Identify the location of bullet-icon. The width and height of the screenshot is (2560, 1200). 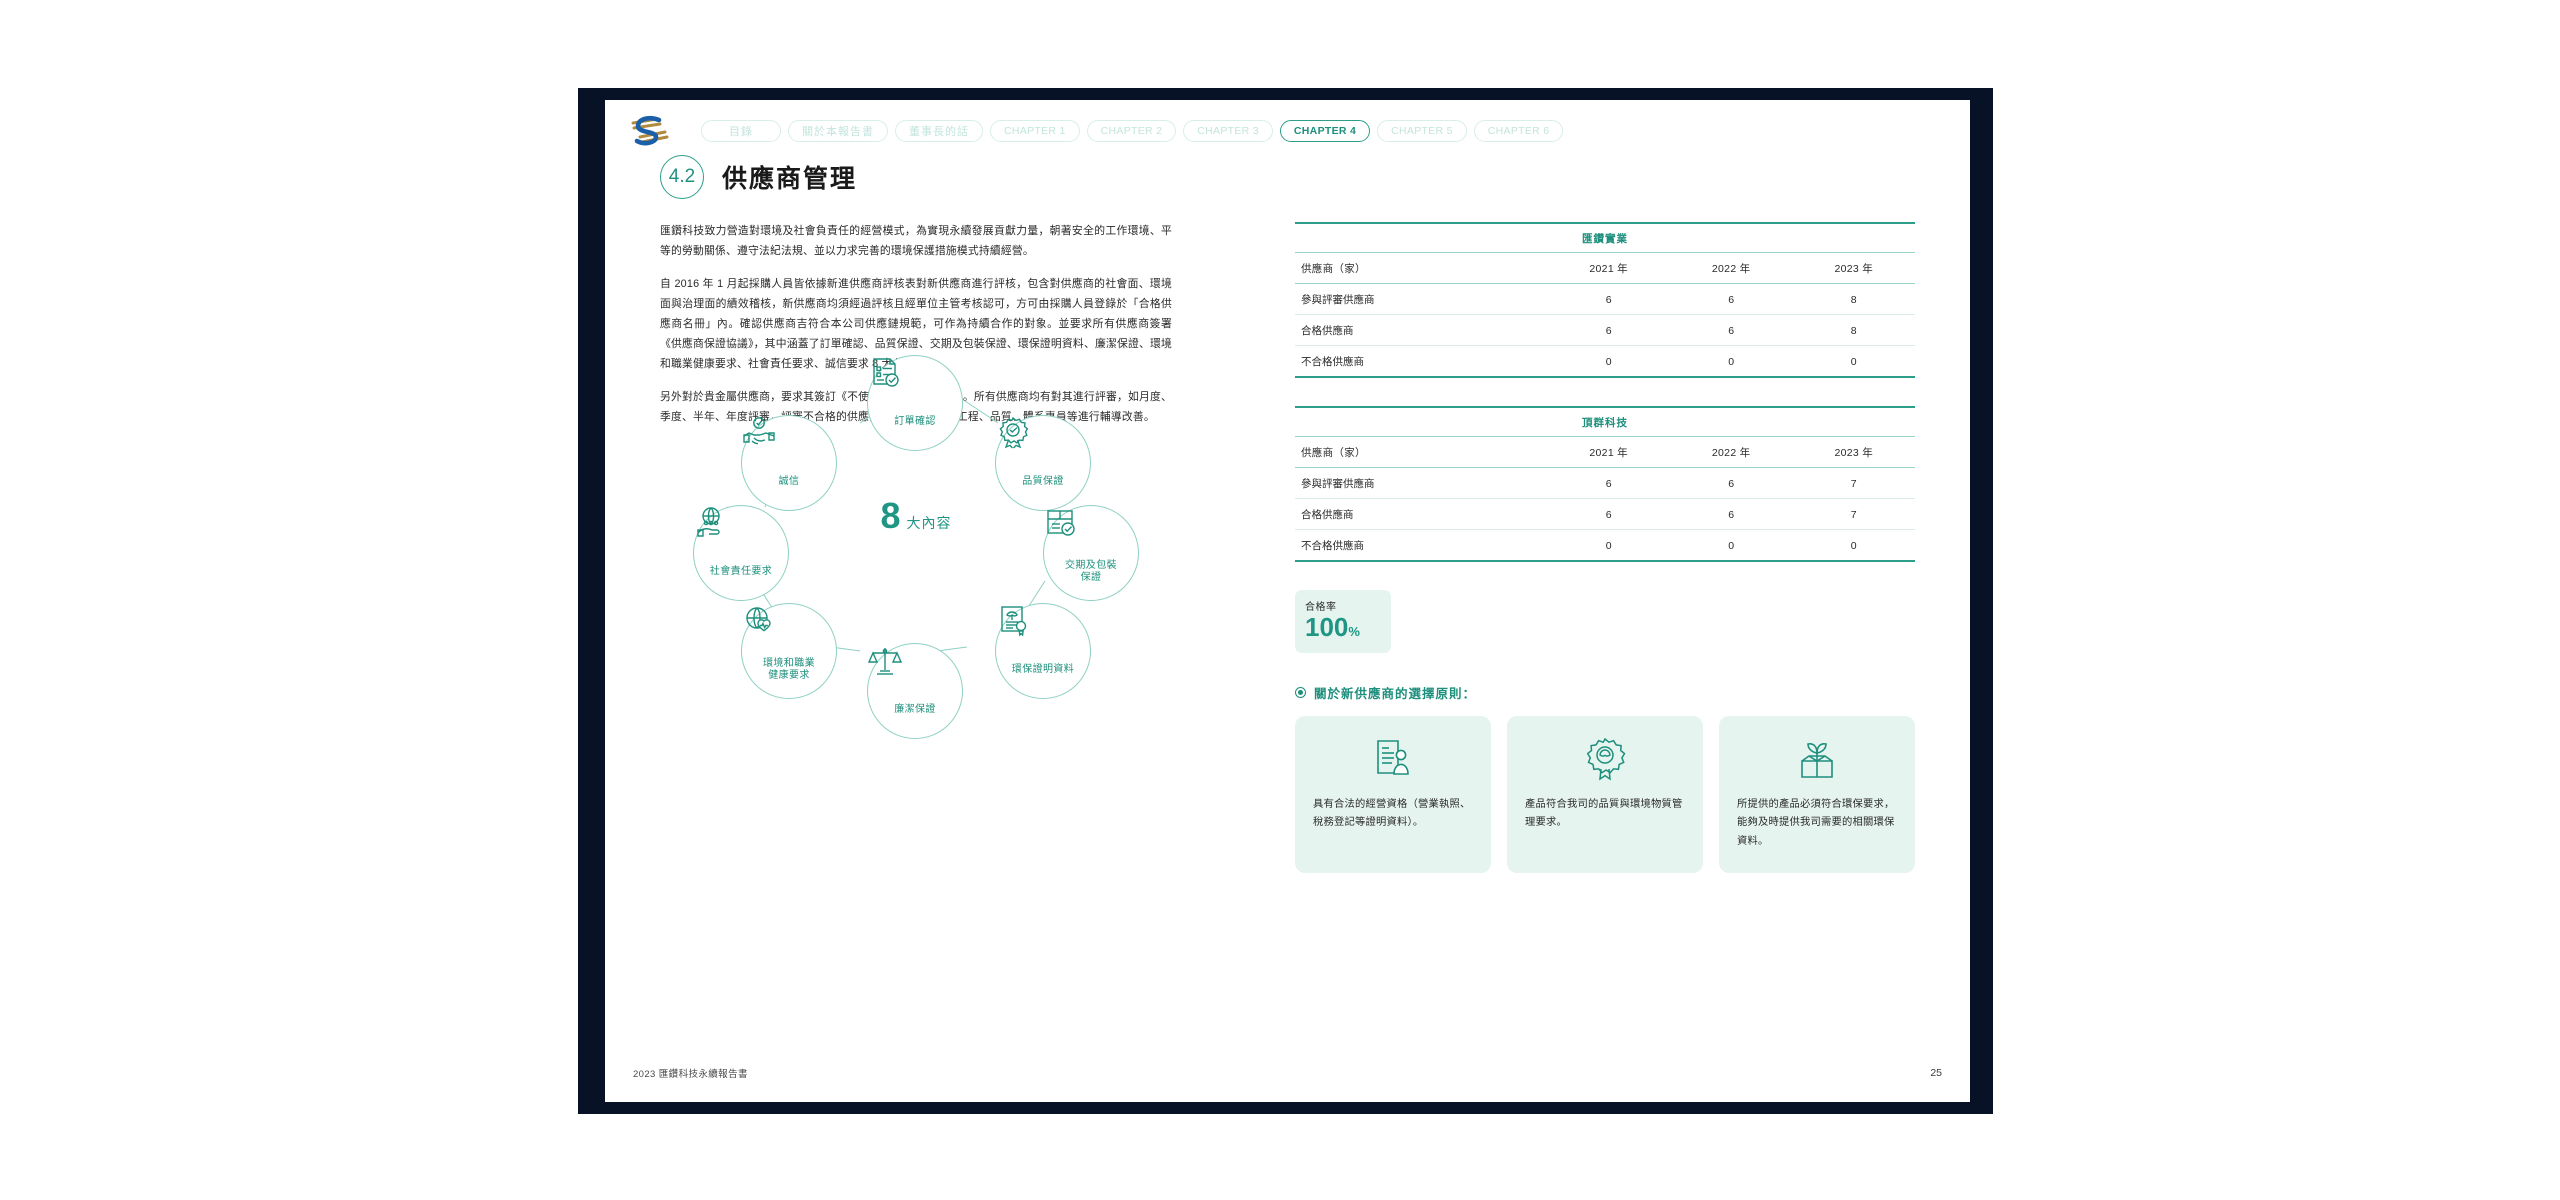
(1300, 692).